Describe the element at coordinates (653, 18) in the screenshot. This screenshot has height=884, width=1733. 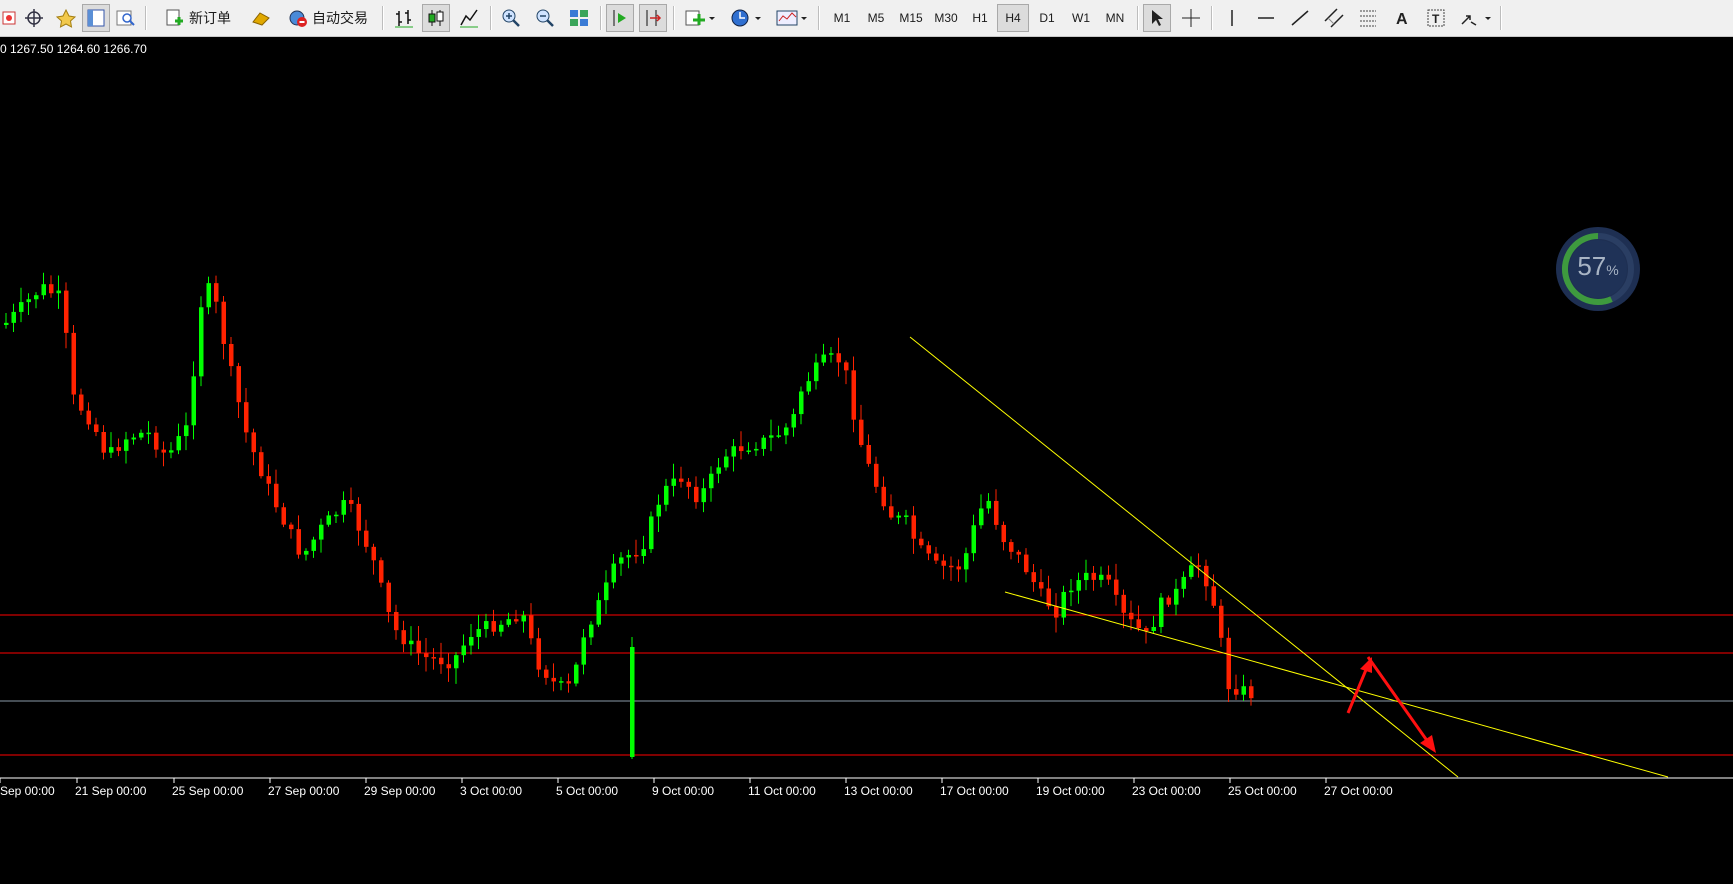
I see `chart-shift-icon` at that location.